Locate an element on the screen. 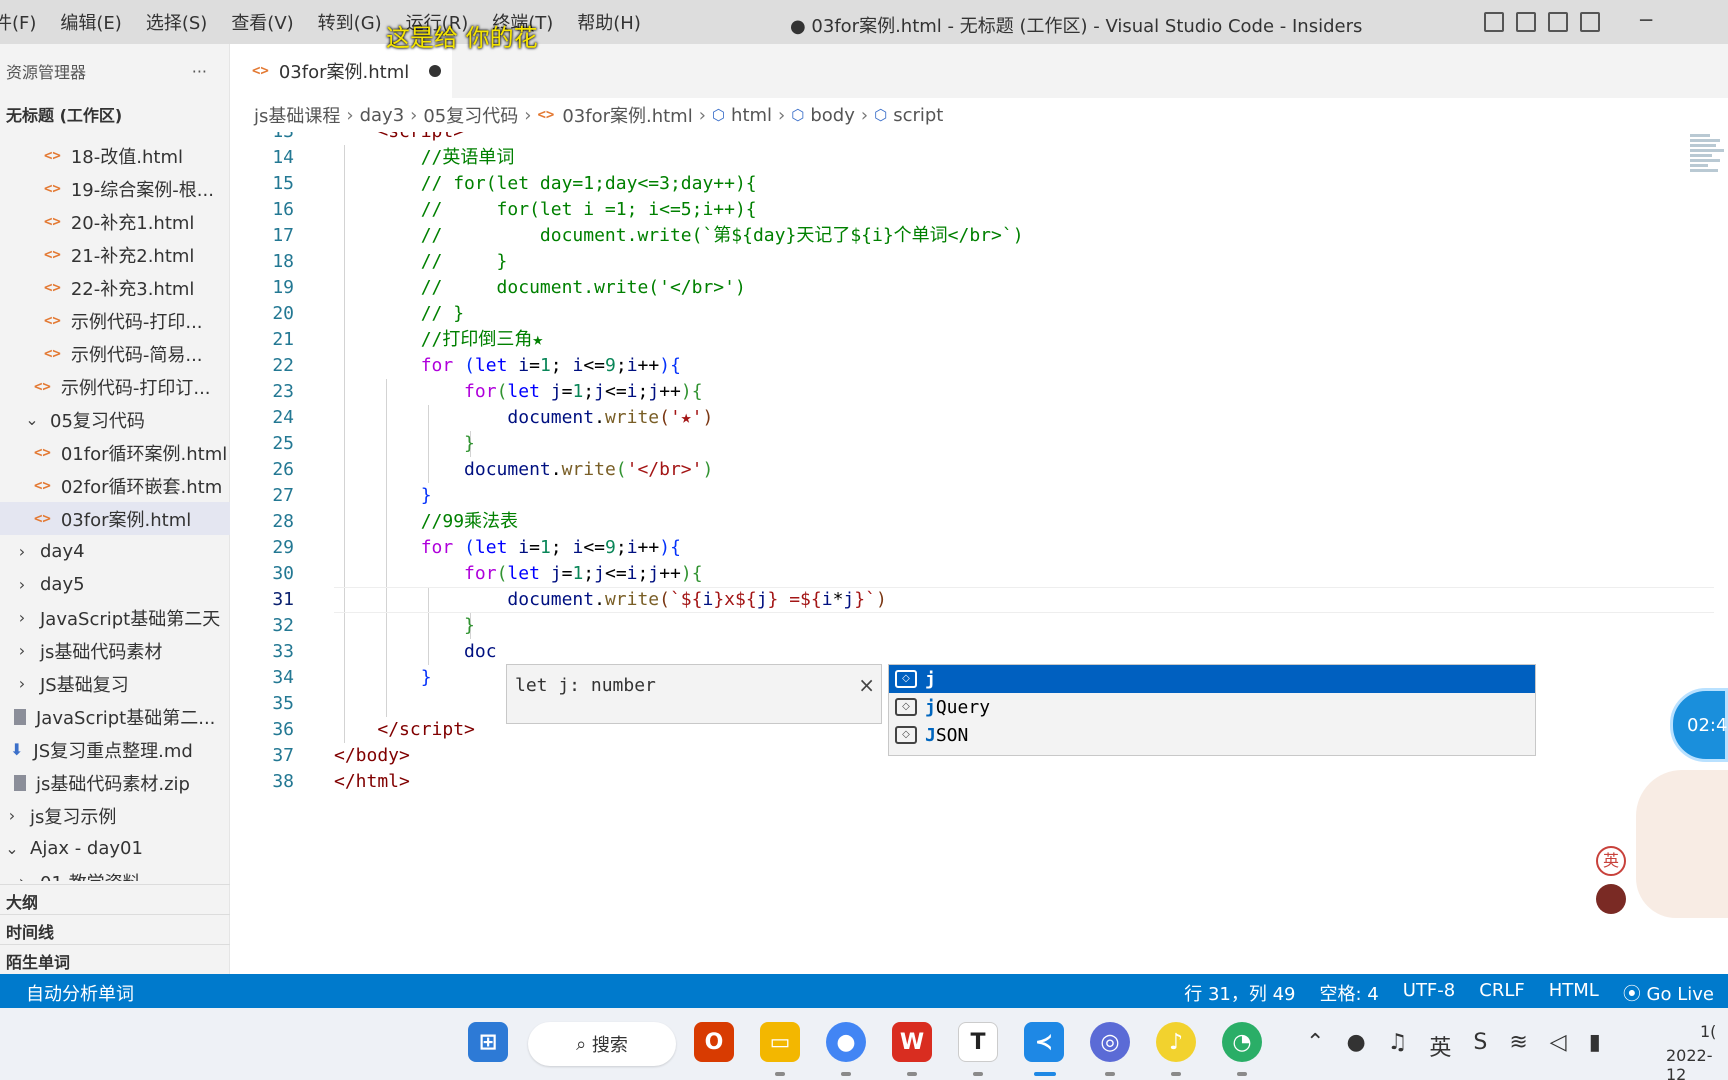 Image resolution: width=1728 pixels, height=1080 pixels. office-icon: O is located at coordinates (714, 1042).